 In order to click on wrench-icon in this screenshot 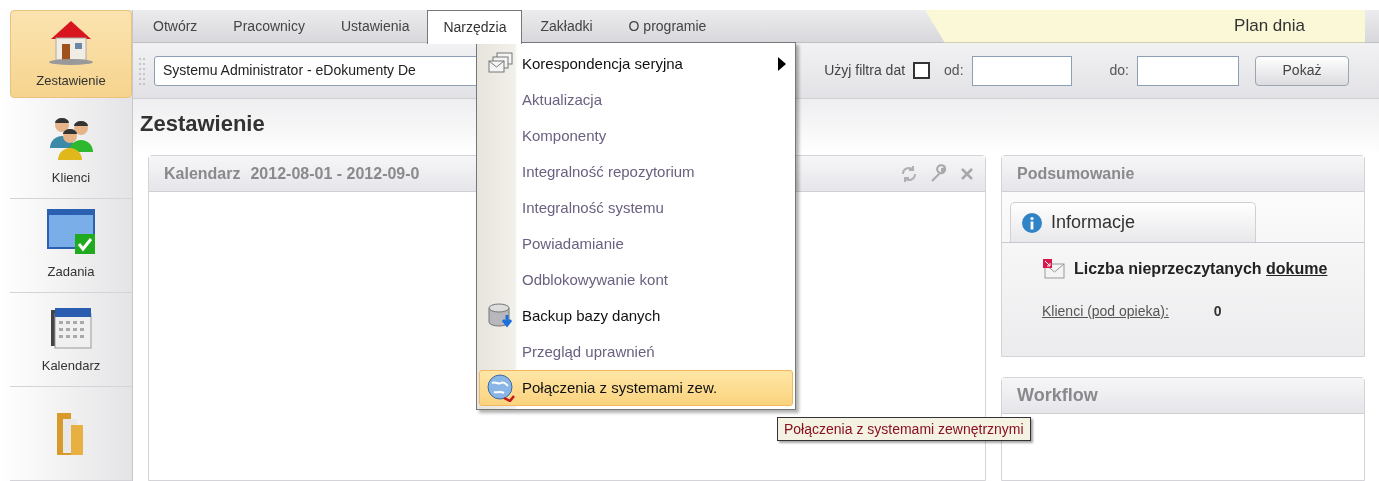, I will do `click(939, 173)`.